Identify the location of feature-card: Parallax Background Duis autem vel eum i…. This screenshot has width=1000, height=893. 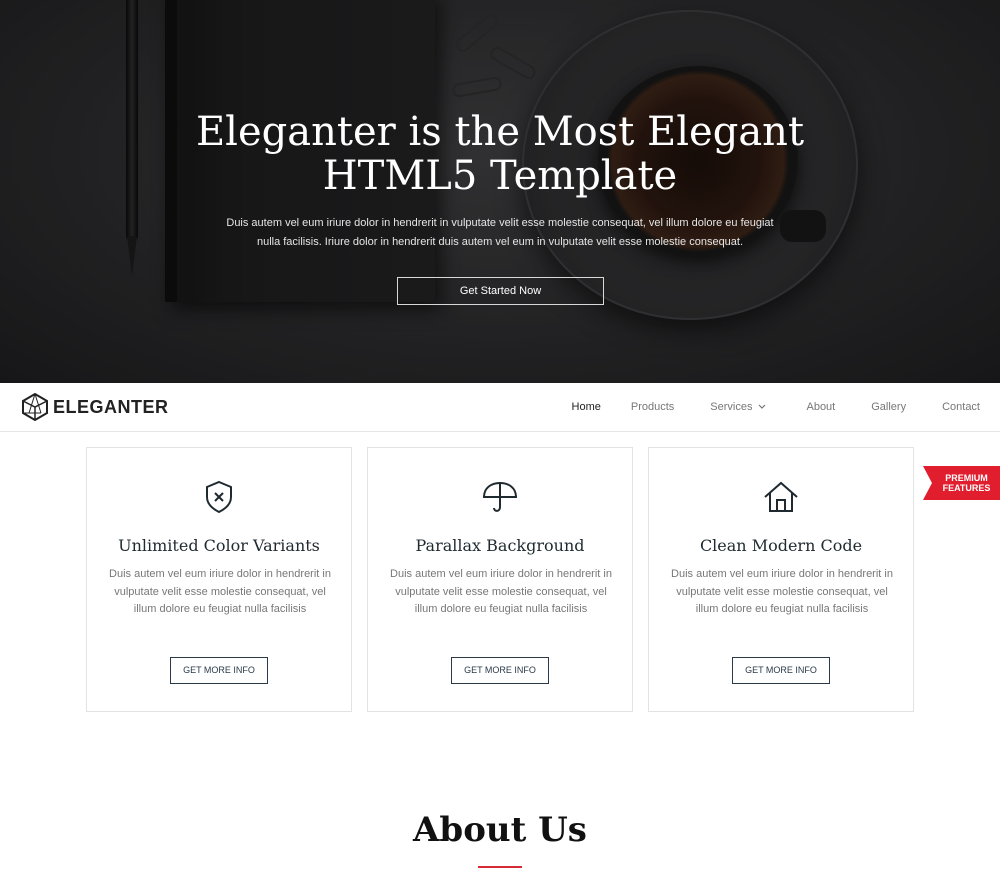
(500, 579).